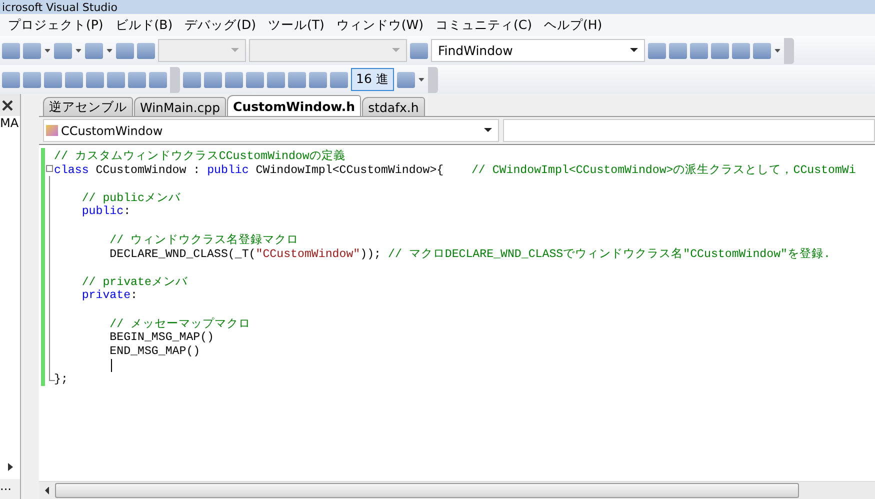 This screenshot has width=875, height=499. What do you see at coordinates (47, 490) in the screenshot?
I see `scroll-left-icon` at bounding box center [47, 490].